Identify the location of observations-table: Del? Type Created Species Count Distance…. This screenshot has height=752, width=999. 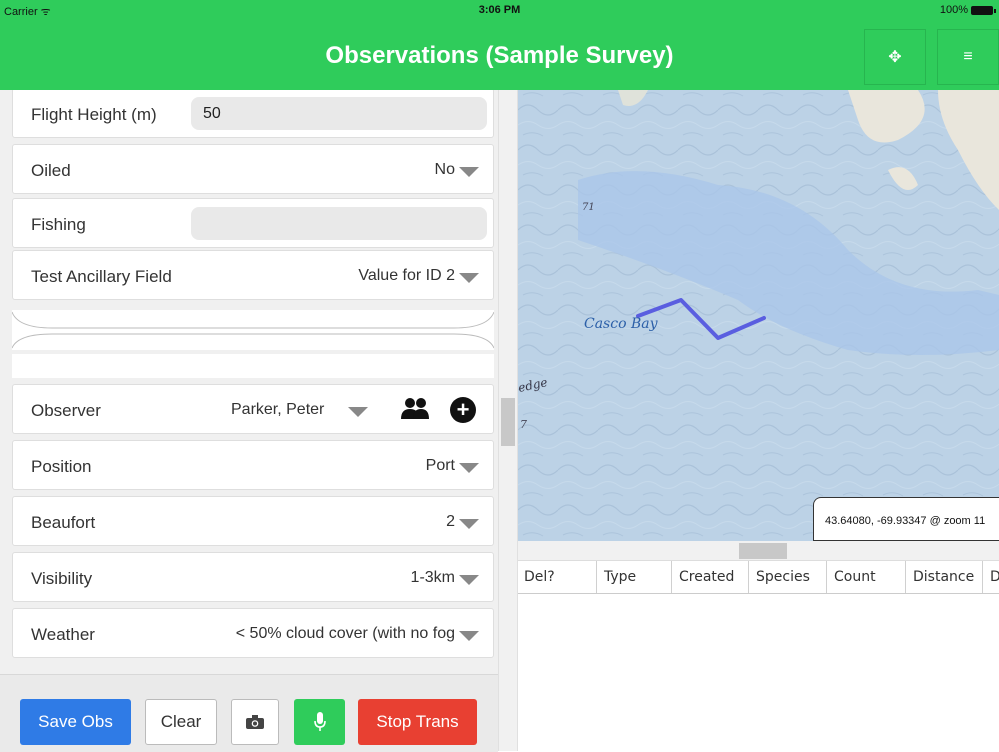
(758, 656).